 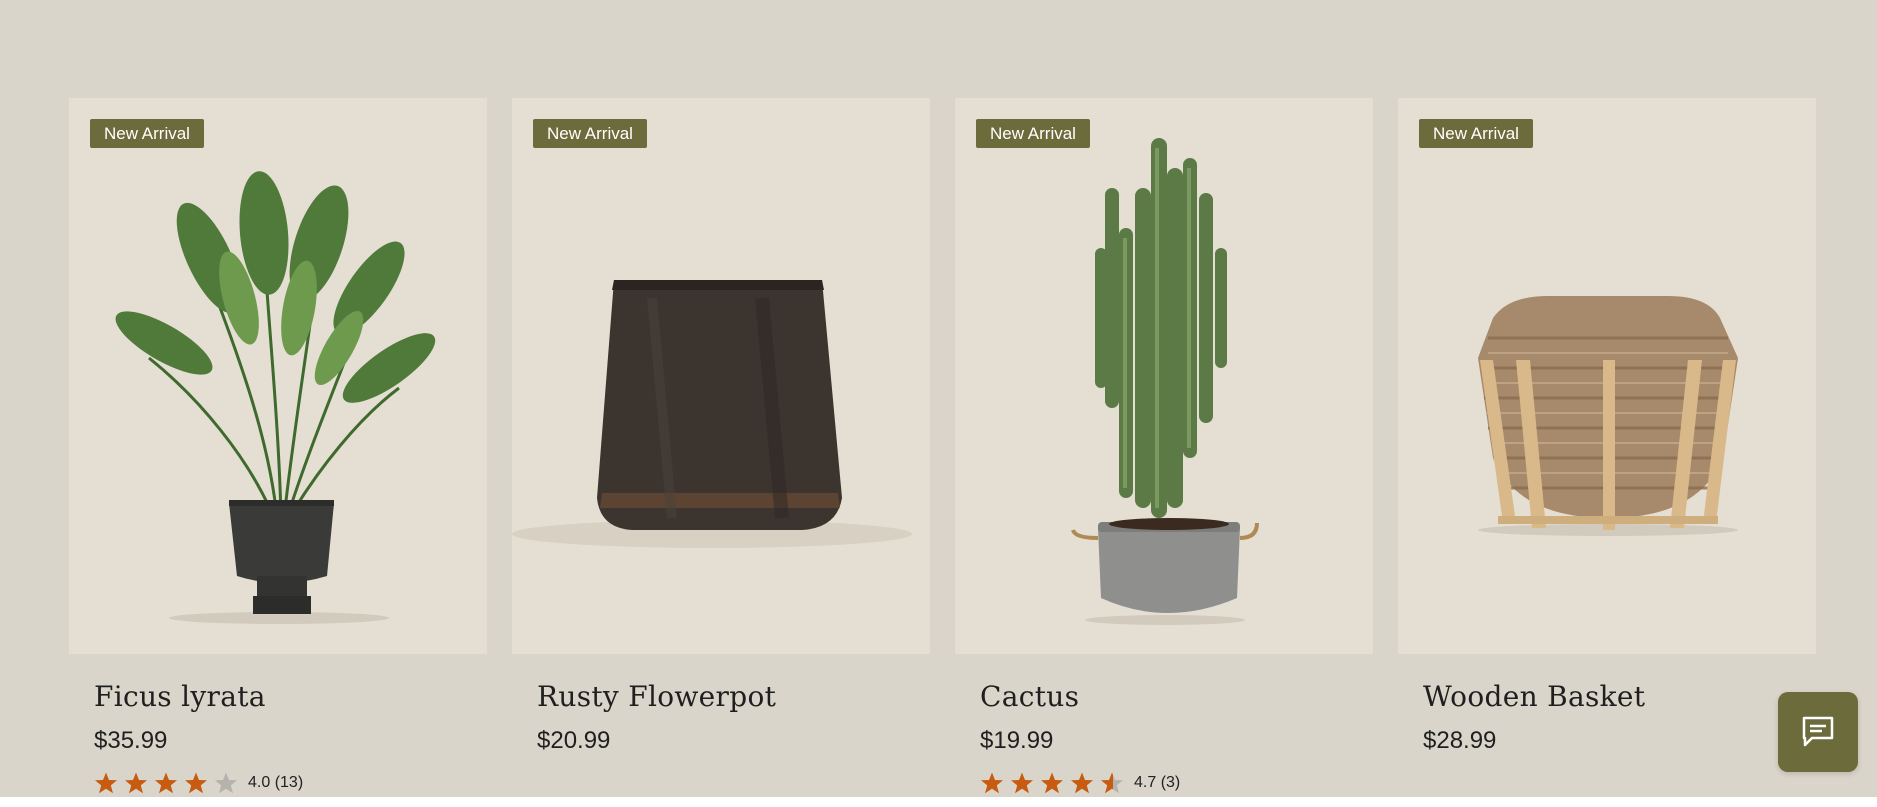 I want to click on star-half-icon, so click(x=1112, y=783).